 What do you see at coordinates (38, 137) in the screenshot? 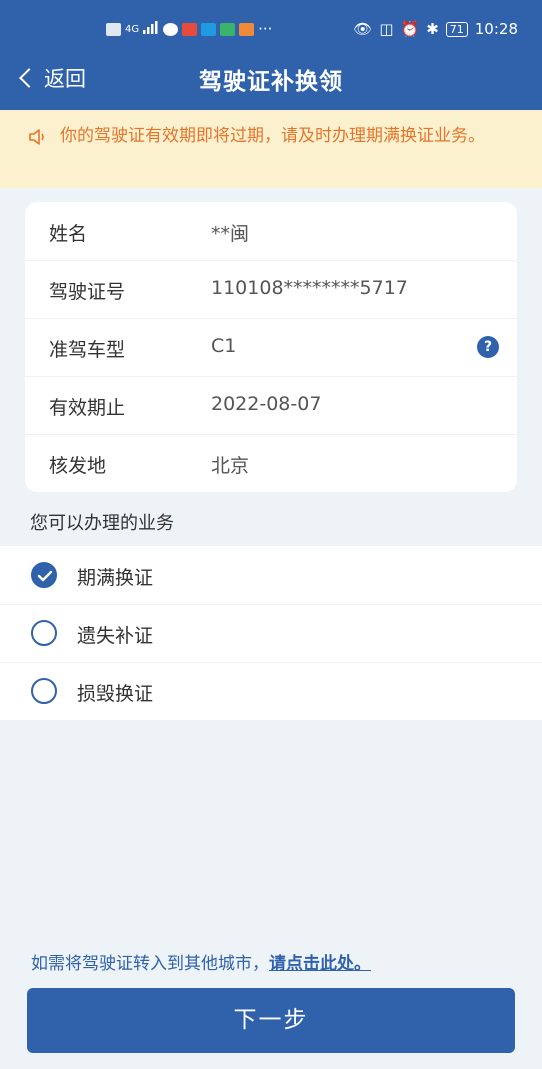
I see `speaker-icon` at bounding box center [38, 137].